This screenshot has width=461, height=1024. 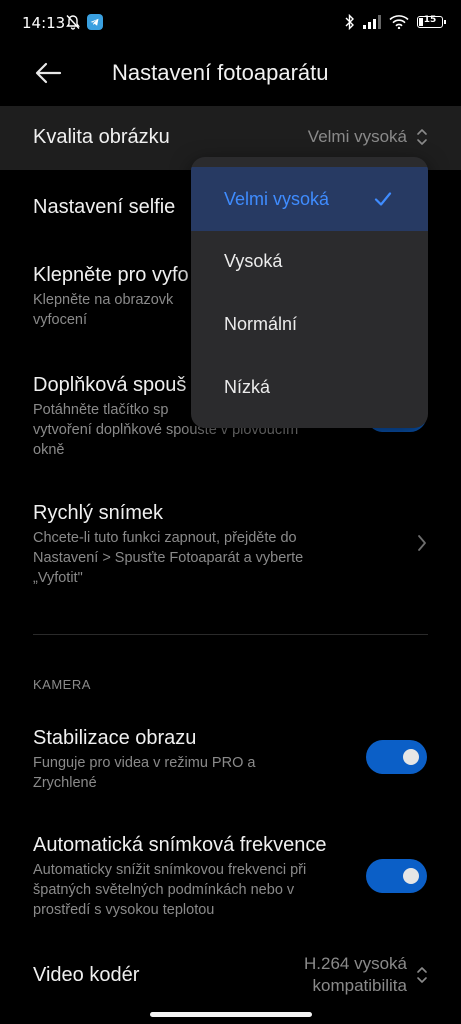 What do you see at coordinates (104, 207) in the screenshot?
I see `setting-title: Nastavení selfie` at bounding box center [104, 207].